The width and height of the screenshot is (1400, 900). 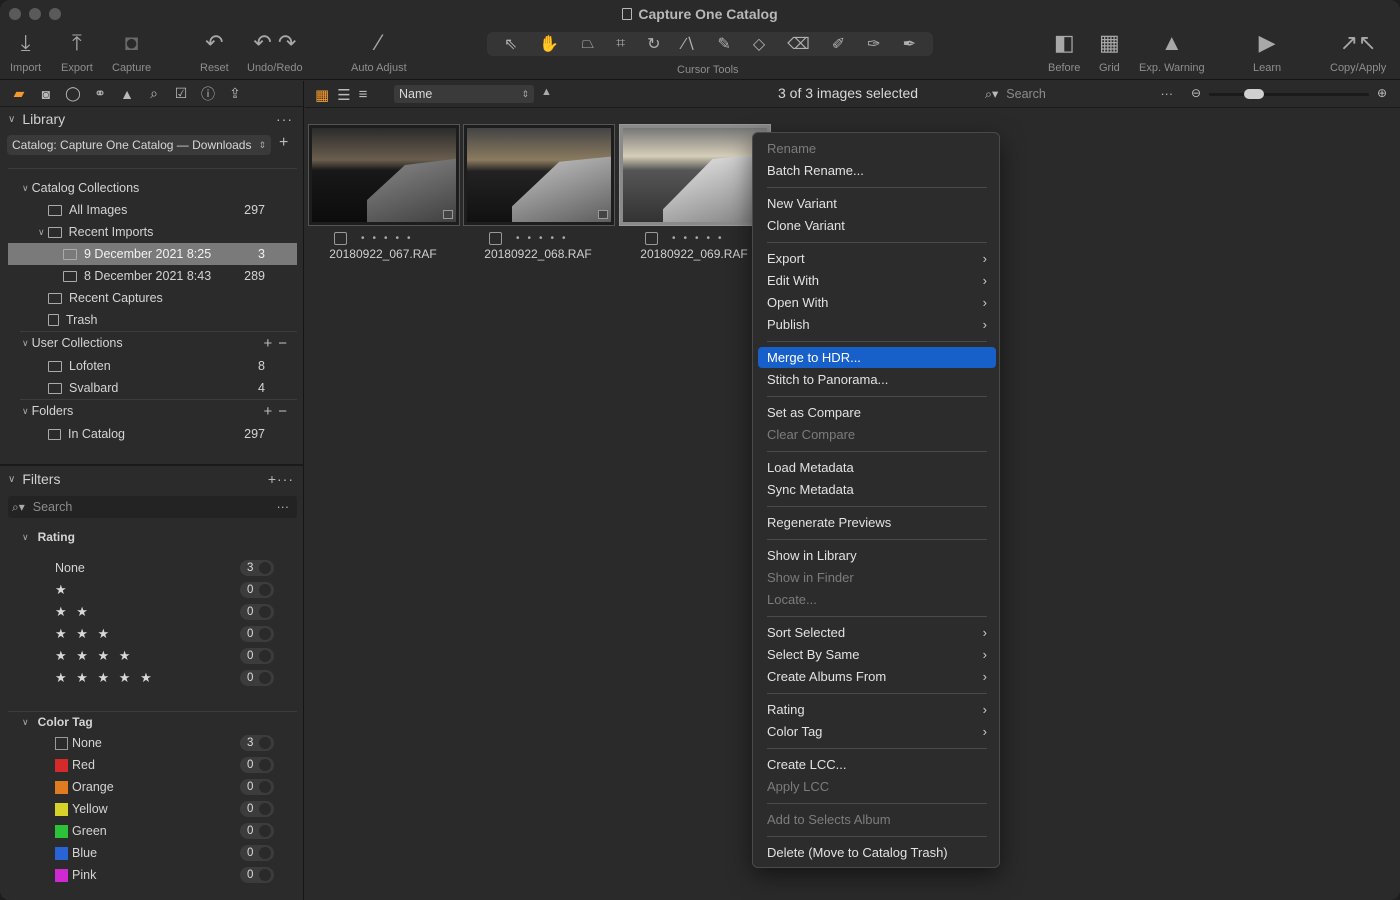 I want to click on menu-item-regenerate-previews: Regenerate Previews, so click(x=877, y=522).